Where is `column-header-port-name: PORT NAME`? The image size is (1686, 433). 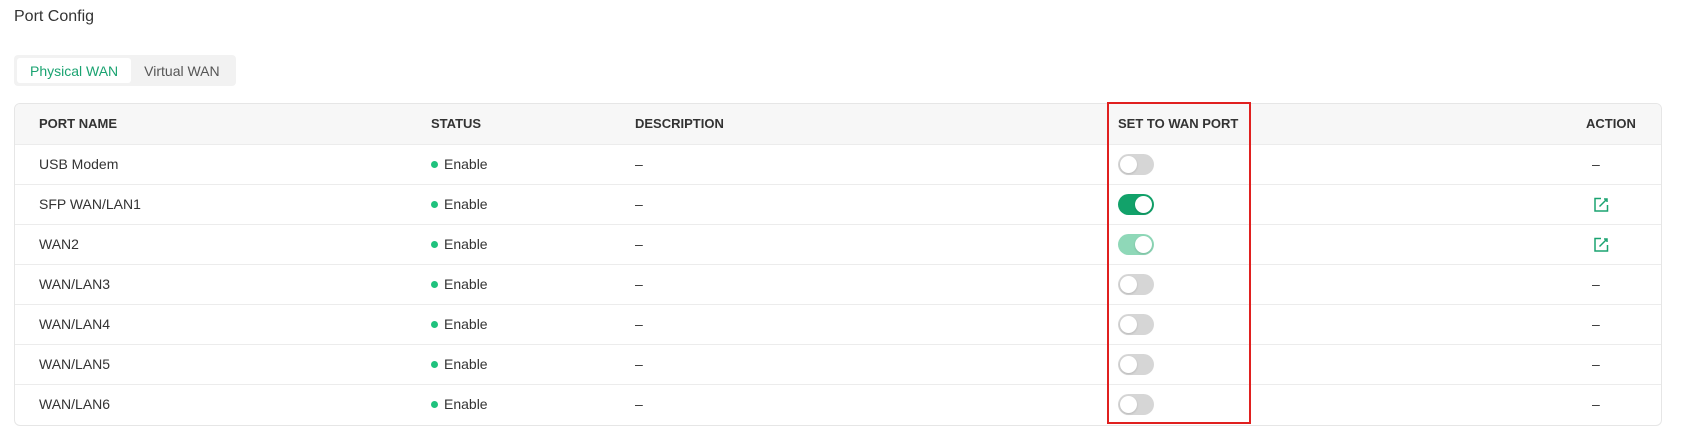
column-header-port-name: PORT NAME is located at coordinates (78, 124).